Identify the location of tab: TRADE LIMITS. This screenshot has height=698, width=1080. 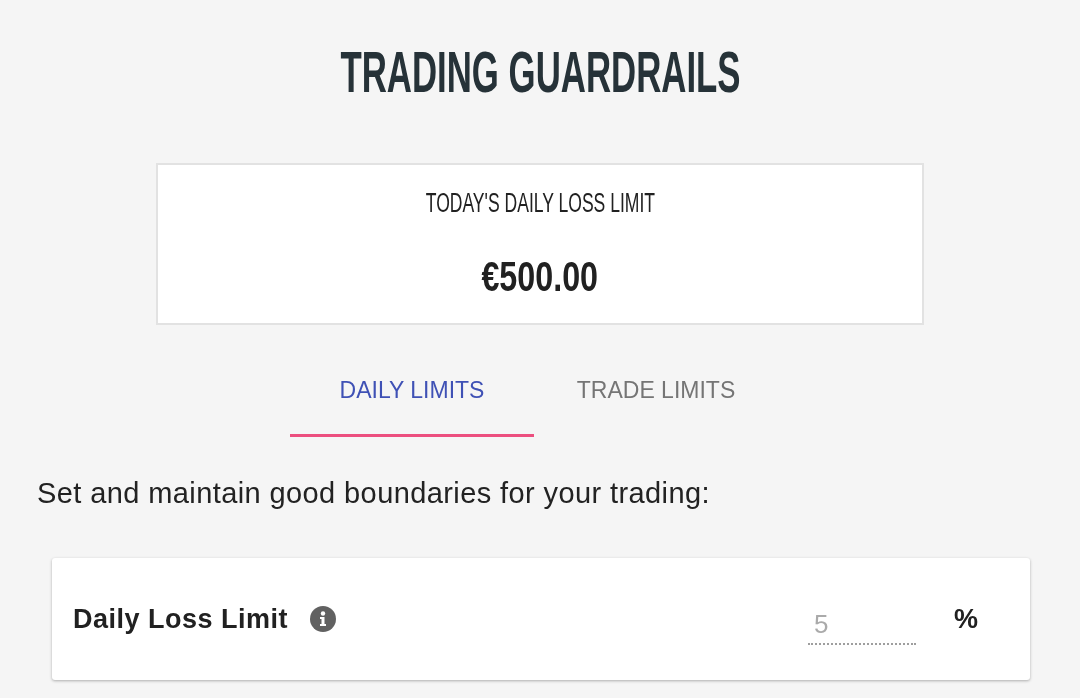
(656, 391).